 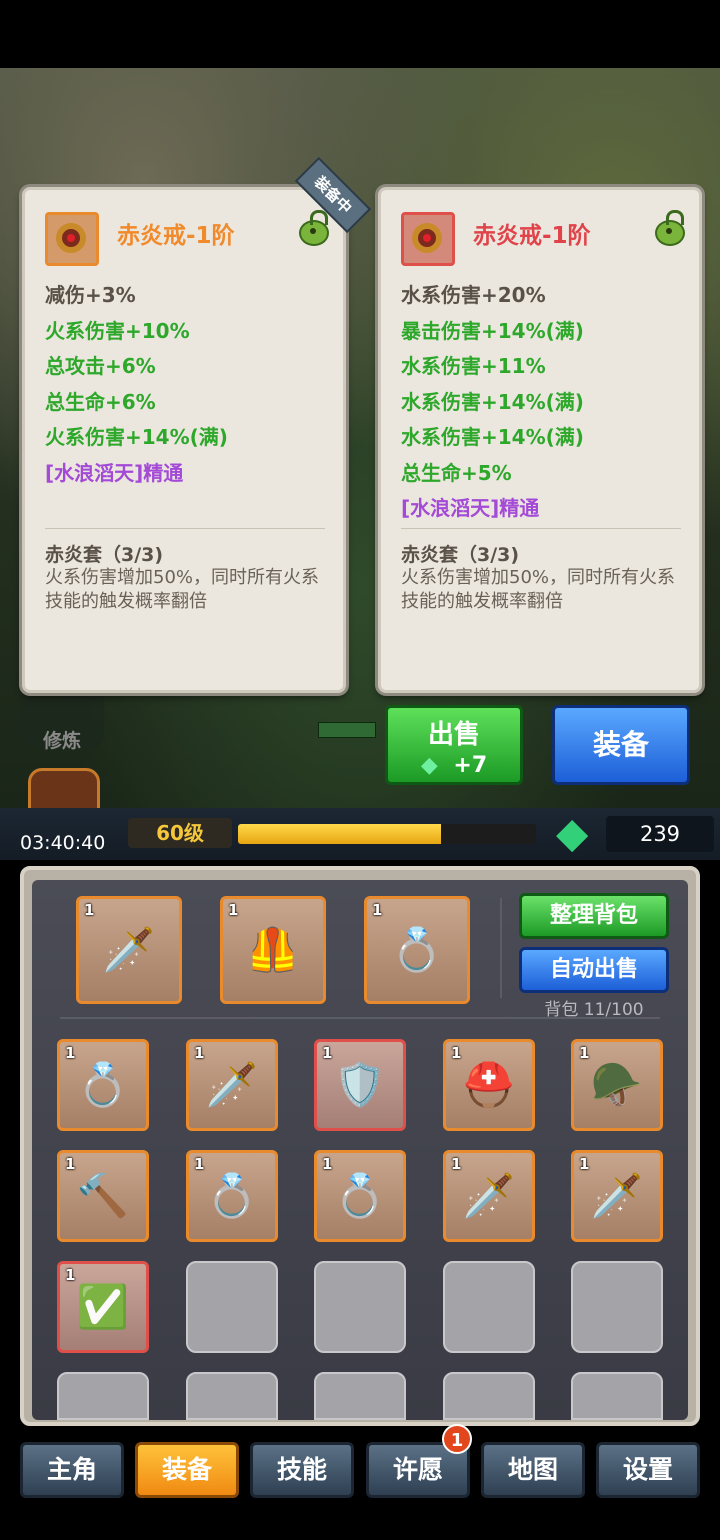 What do you see at coordinates (594, 970) in the screenshot?
I see `auto-sell-button: 自动出售` at bounding box center [594, 970].